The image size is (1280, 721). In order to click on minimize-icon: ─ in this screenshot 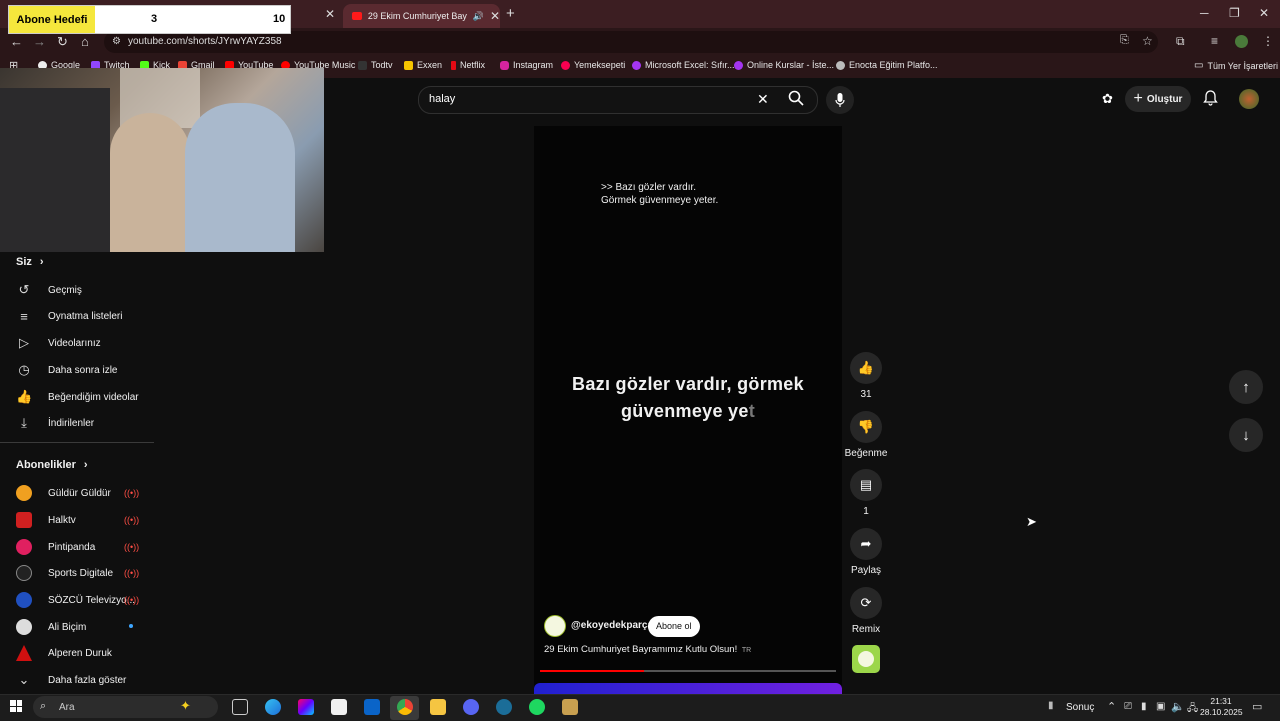, I will do `click(1204, 13)`.